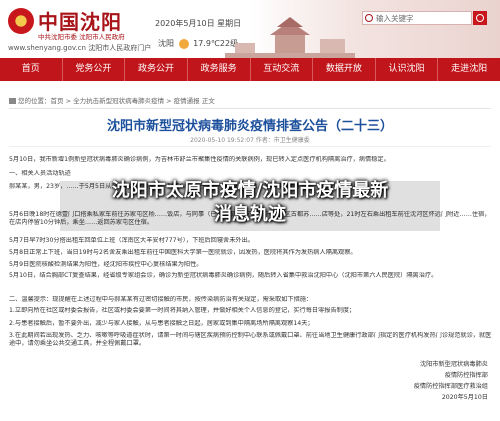  I want to click on nav-item-interaction: 互动交流, so click(282, 69).